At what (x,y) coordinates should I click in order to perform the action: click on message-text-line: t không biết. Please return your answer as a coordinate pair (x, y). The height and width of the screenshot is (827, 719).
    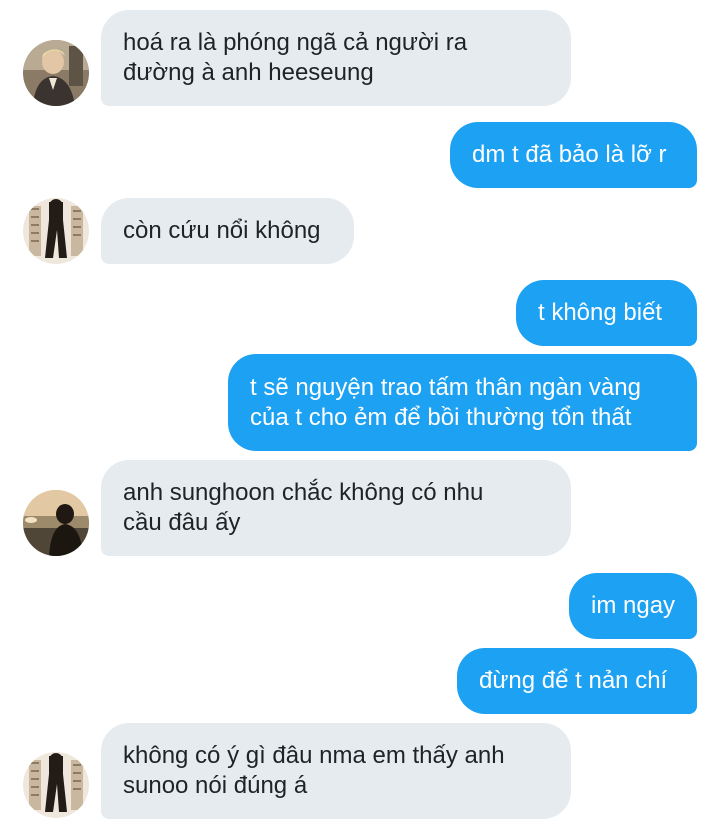
    Looking at the image, I should click on (600, 312).